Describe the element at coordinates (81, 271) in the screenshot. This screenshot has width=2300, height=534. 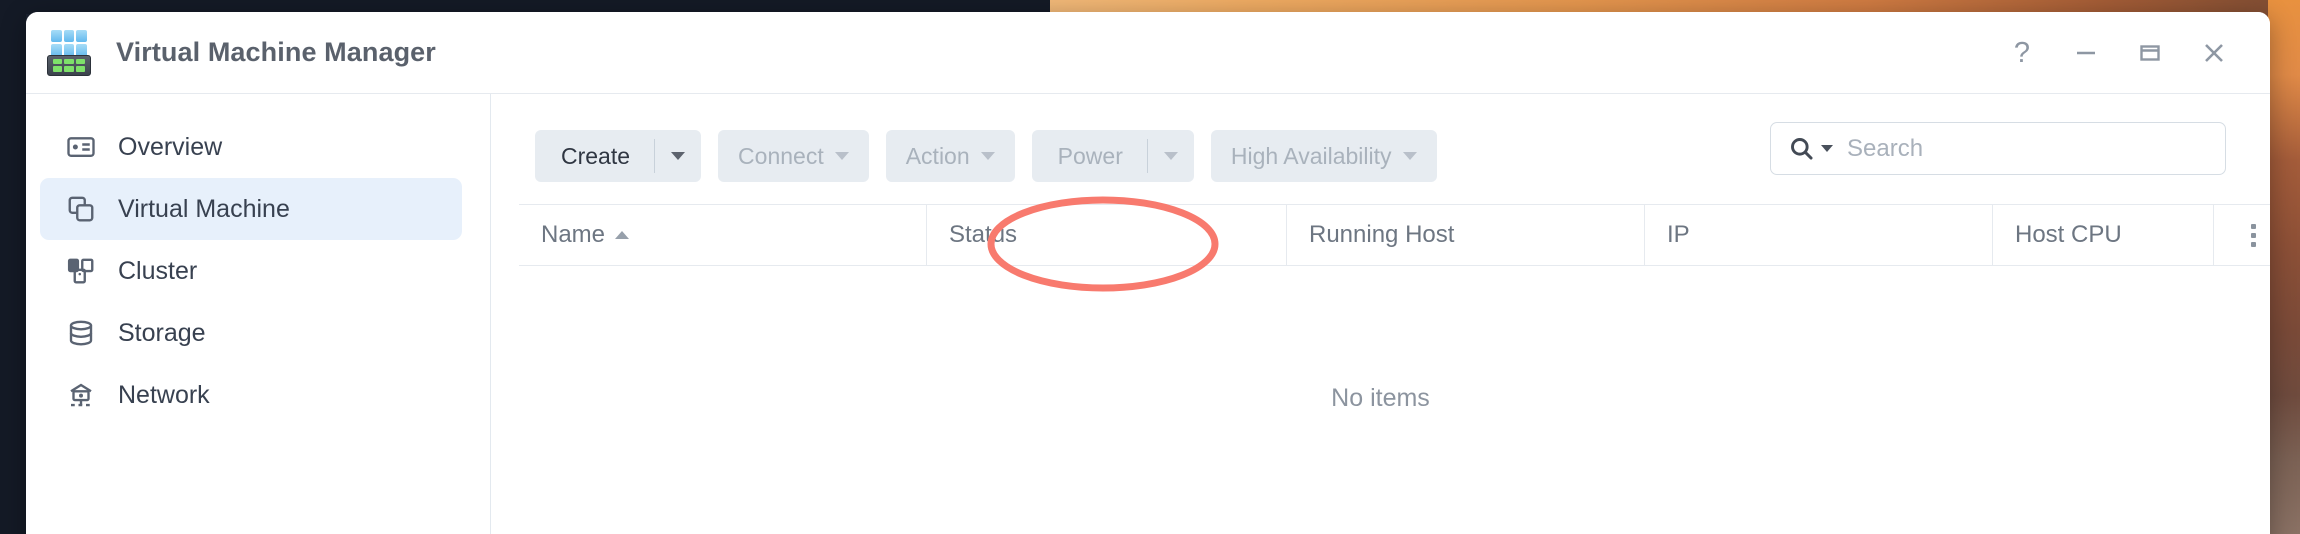
I see `servers-icon` at that location.